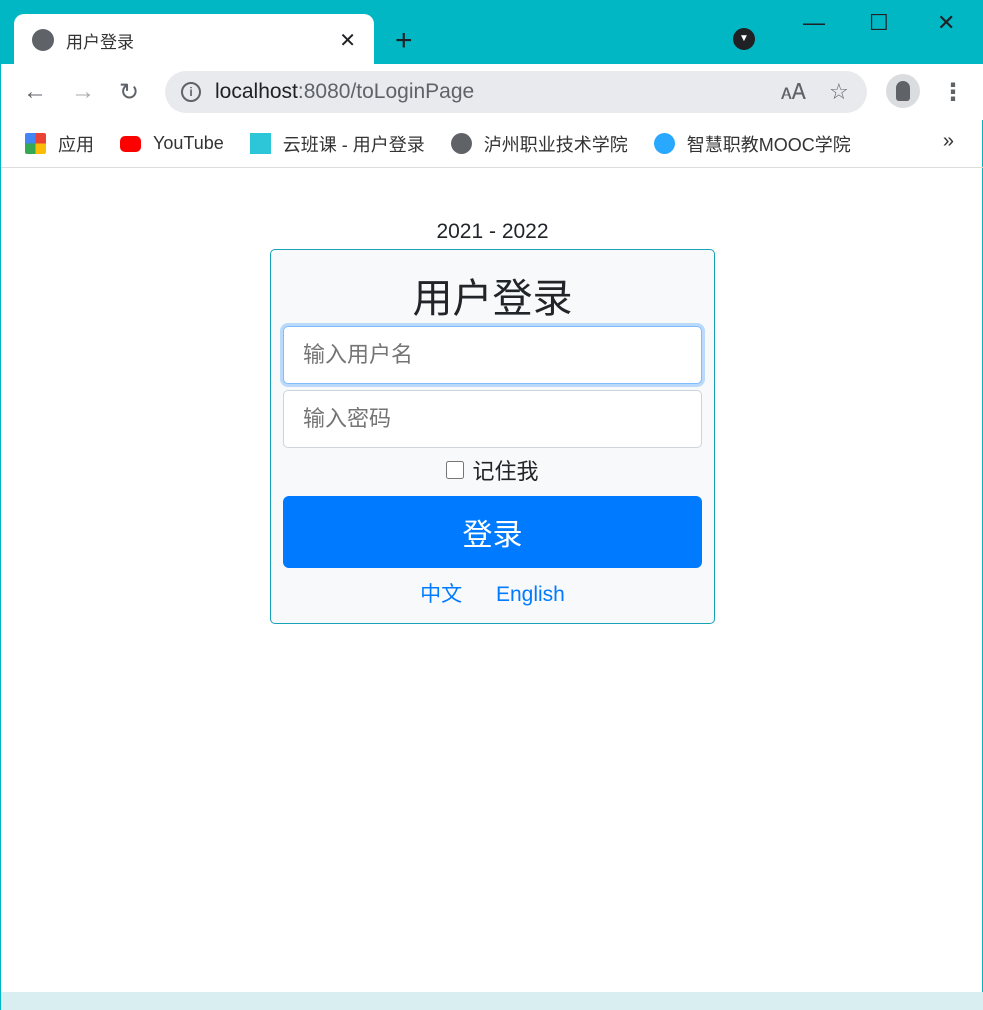 This screenshot has width=983, height=1010. Describe the element at coordinates (664, 143) in the screenshot. I see `mooc-icon` at that location.